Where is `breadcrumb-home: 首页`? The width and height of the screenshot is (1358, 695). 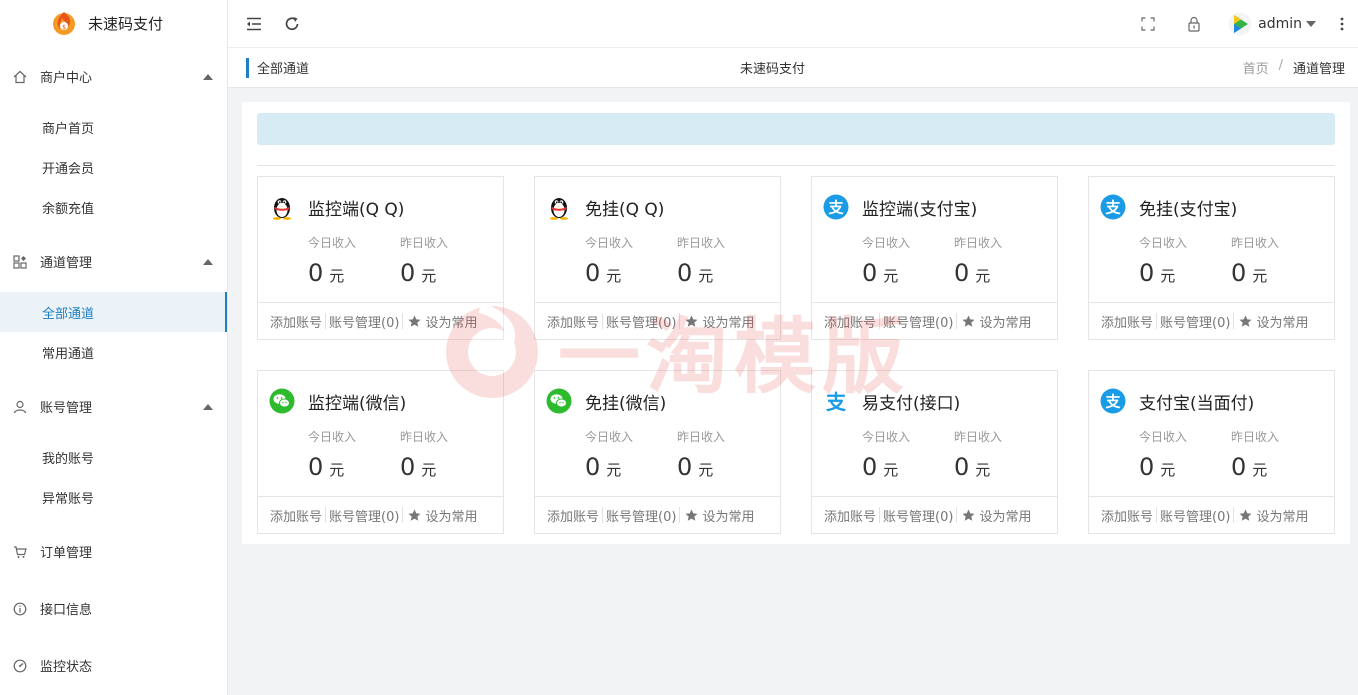 breadcrumb-home: 首页 is located at coordinates (1256, 67).